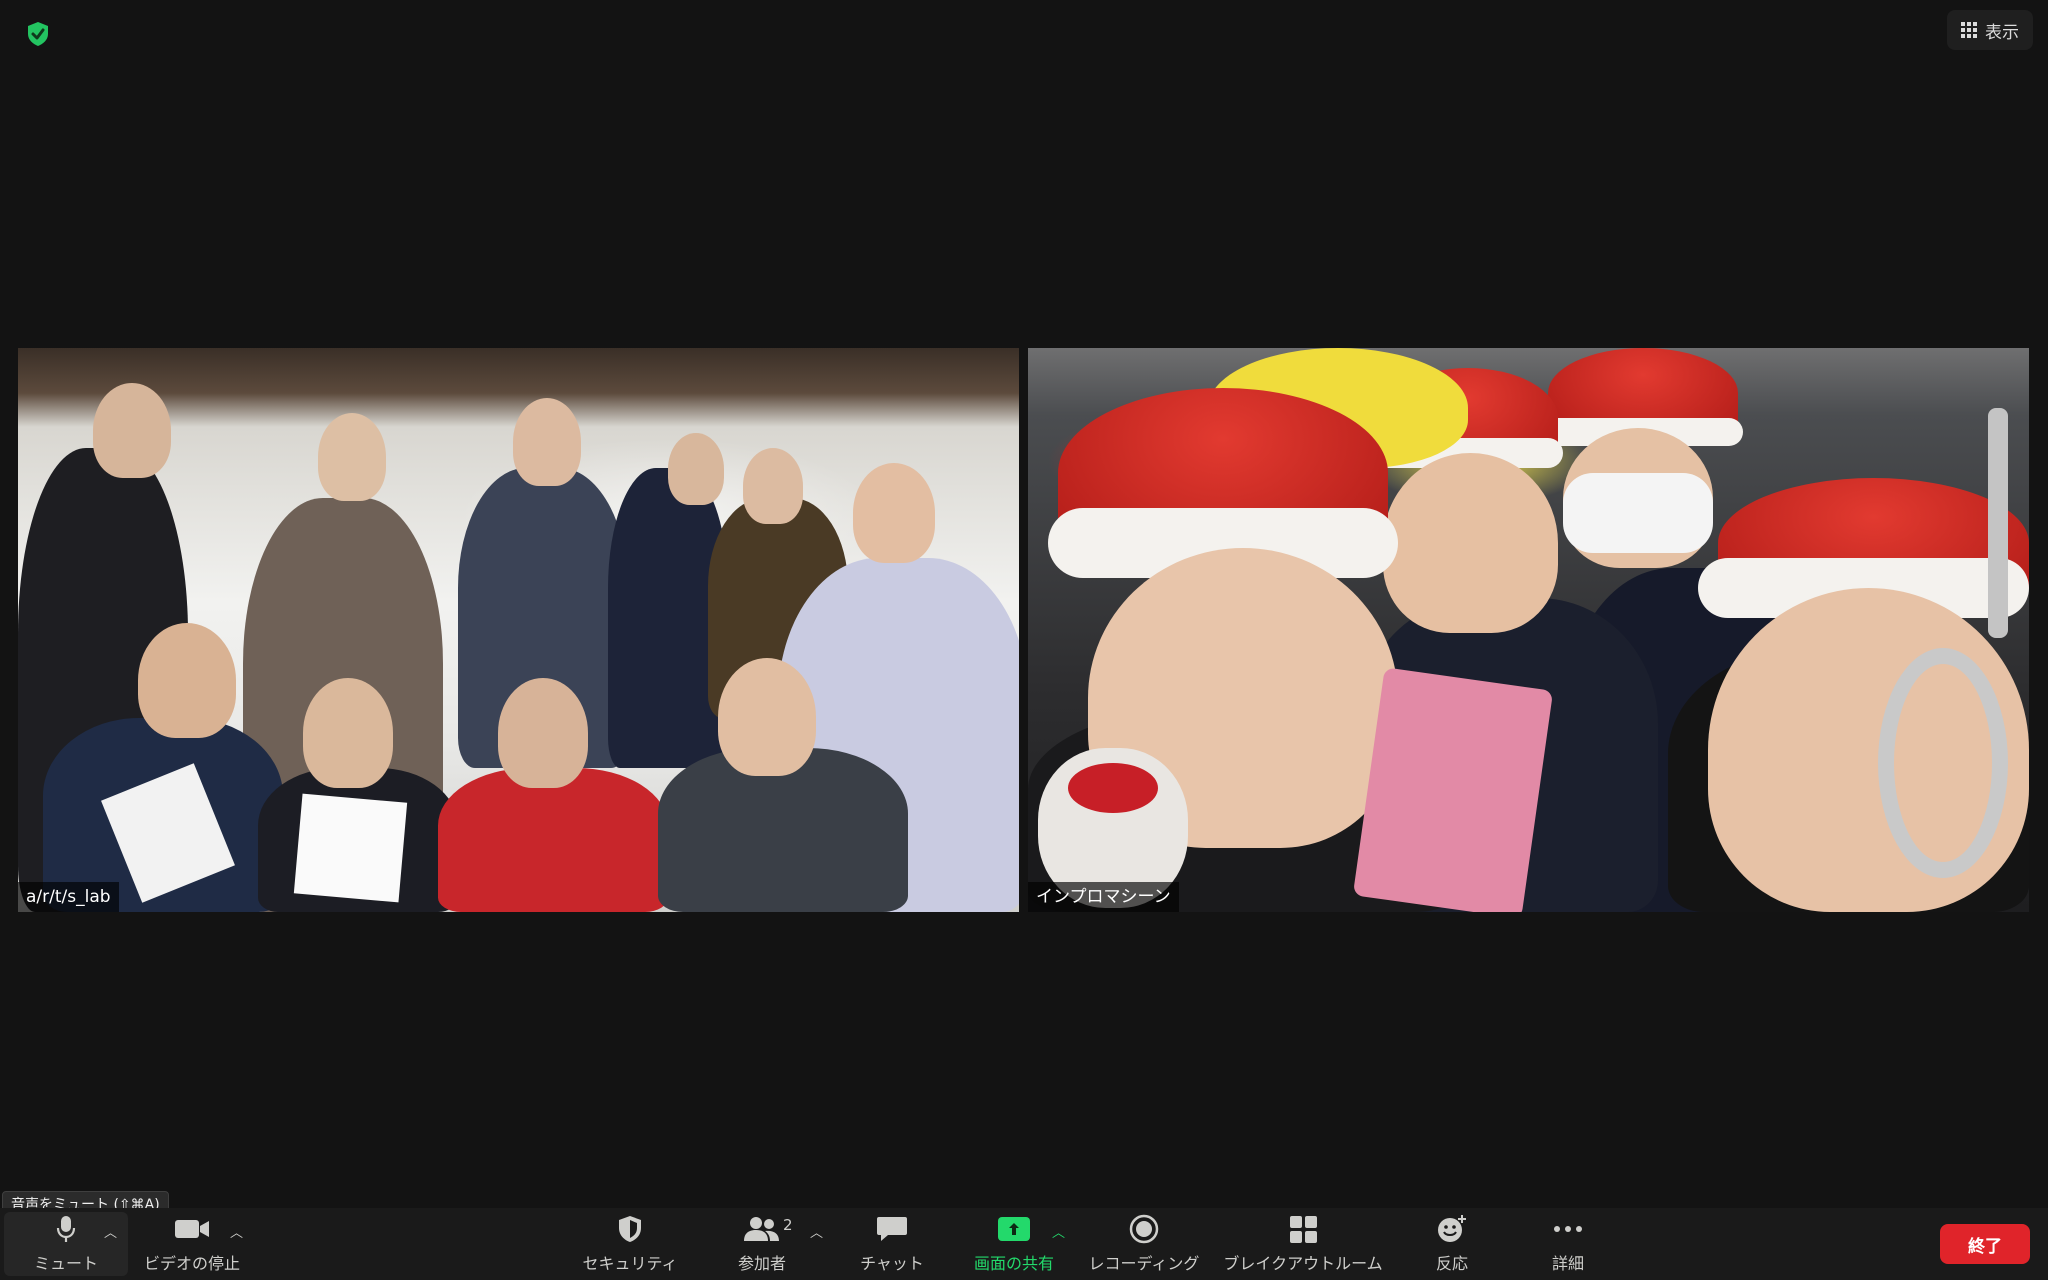 The height and width of the screenshot is (1280, 2048). Describe the element at coordinates (1303, 1229) in the screenshot. I see `breakout-rooms-icon` at that location.